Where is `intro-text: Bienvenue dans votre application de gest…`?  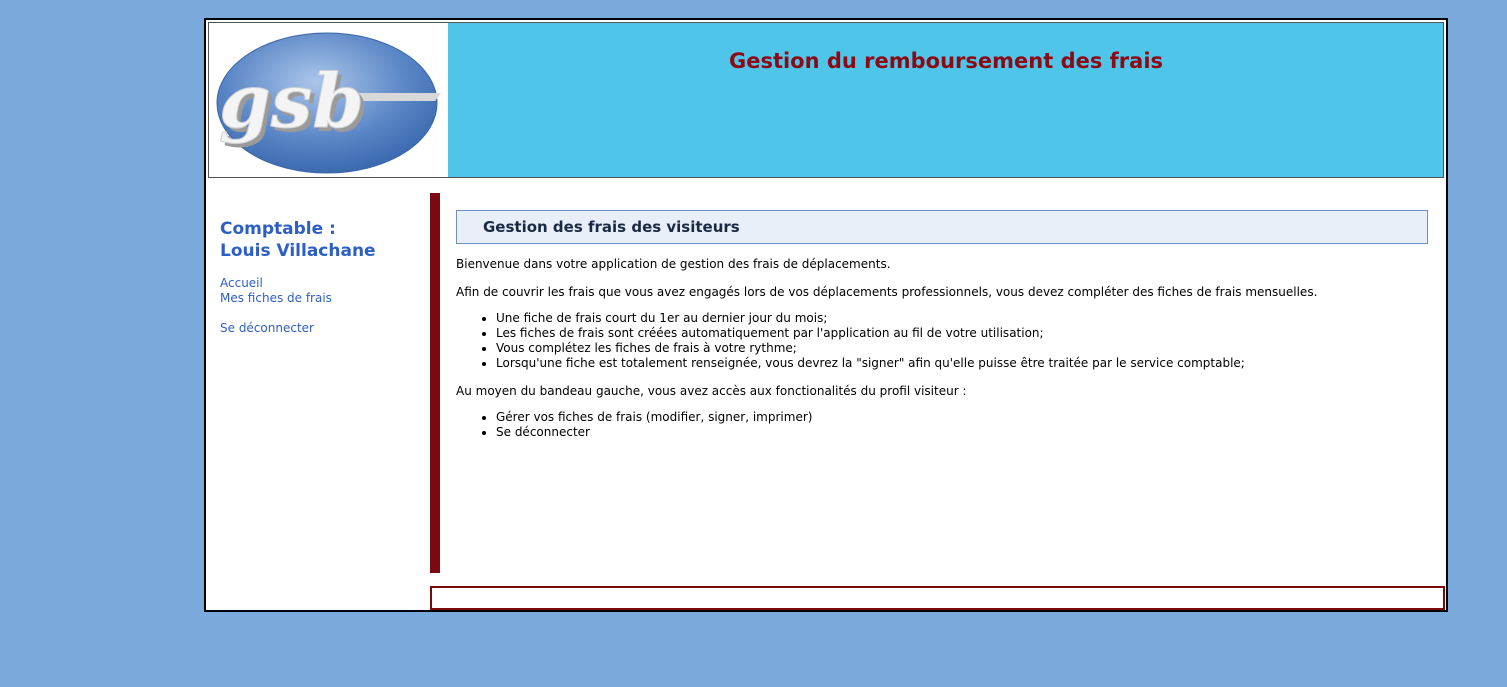 intro-text: Bienvenue dans votre application de gest… is located at coordinates (673, 264).